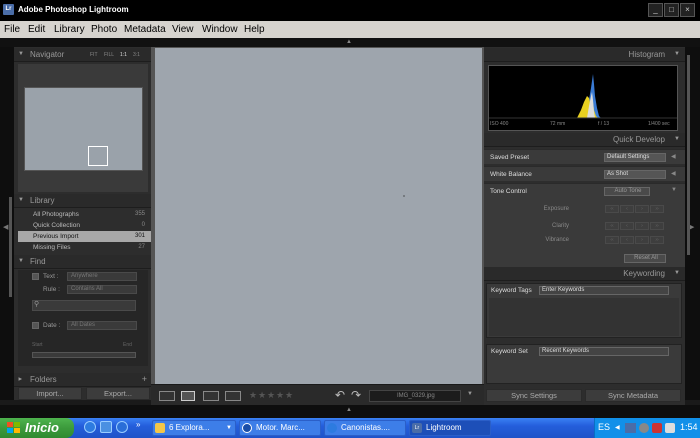 The height and width of the screenshot is (438, 700). I want to click on auto-tone-button: Auto Tone, so click(627, 191).